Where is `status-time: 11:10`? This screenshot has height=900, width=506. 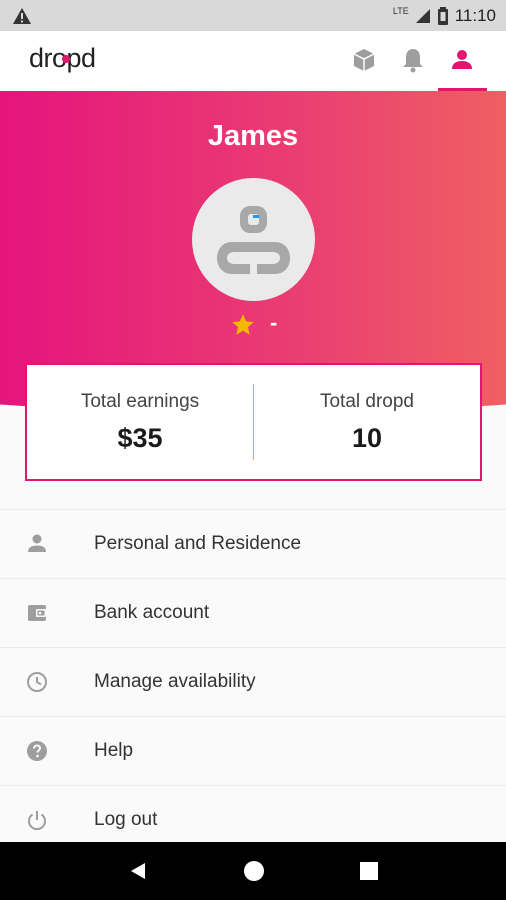 status-time: 11:10 is located at coordinates (475, 15).